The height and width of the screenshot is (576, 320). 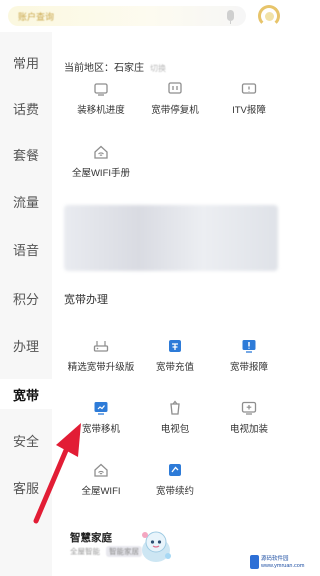 I want to click on search-placeholder: 账户查询, so click(x=36, y=16).